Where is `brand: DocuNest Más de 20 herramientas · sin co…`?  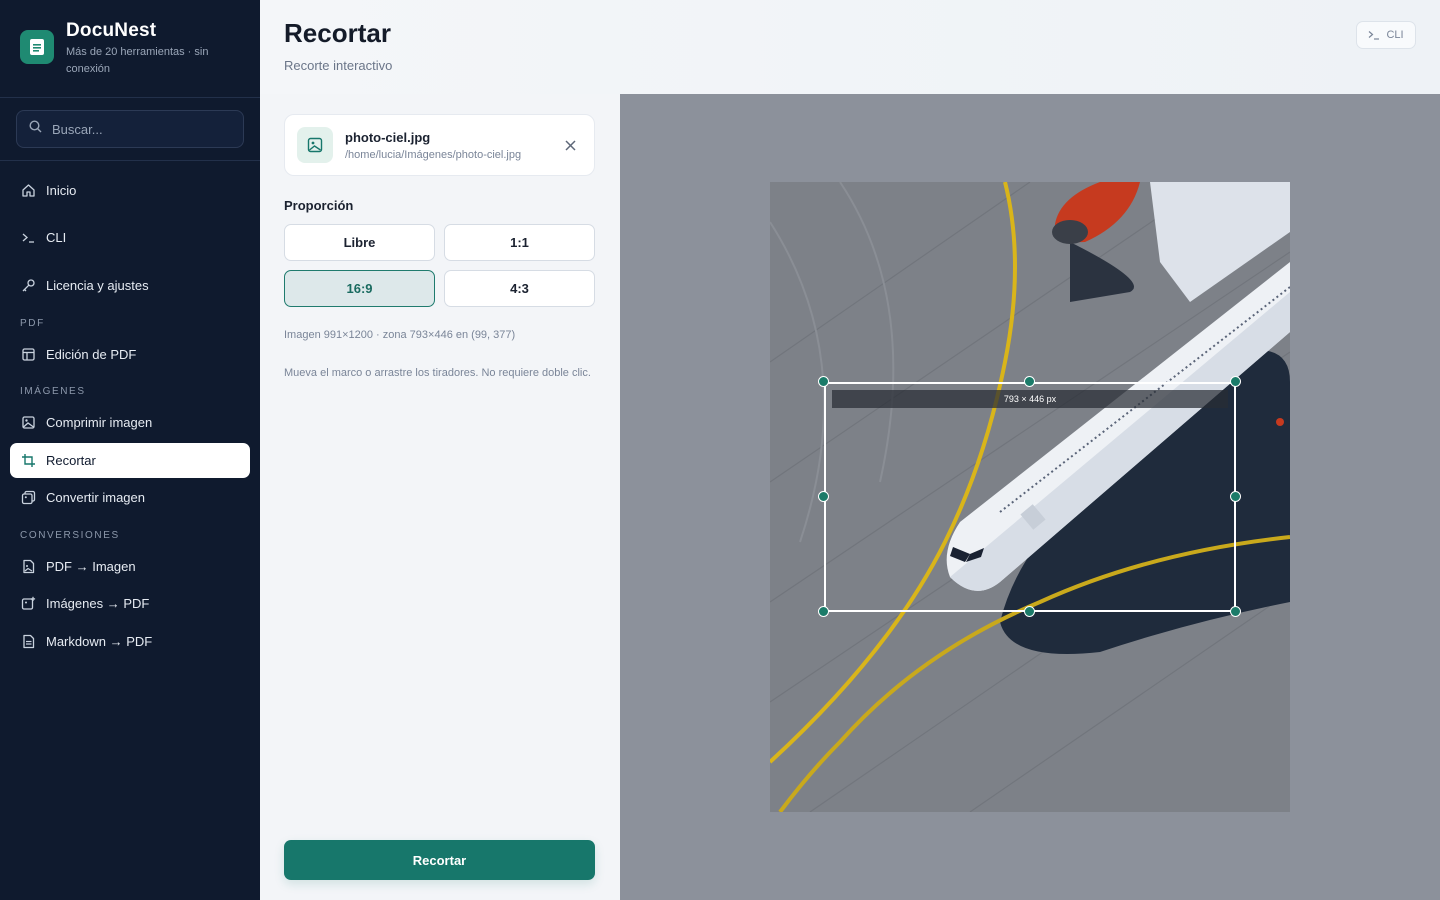
brand: DocuNest Más de 20 herramientas · sin co… is located at coordinates (130, 49).